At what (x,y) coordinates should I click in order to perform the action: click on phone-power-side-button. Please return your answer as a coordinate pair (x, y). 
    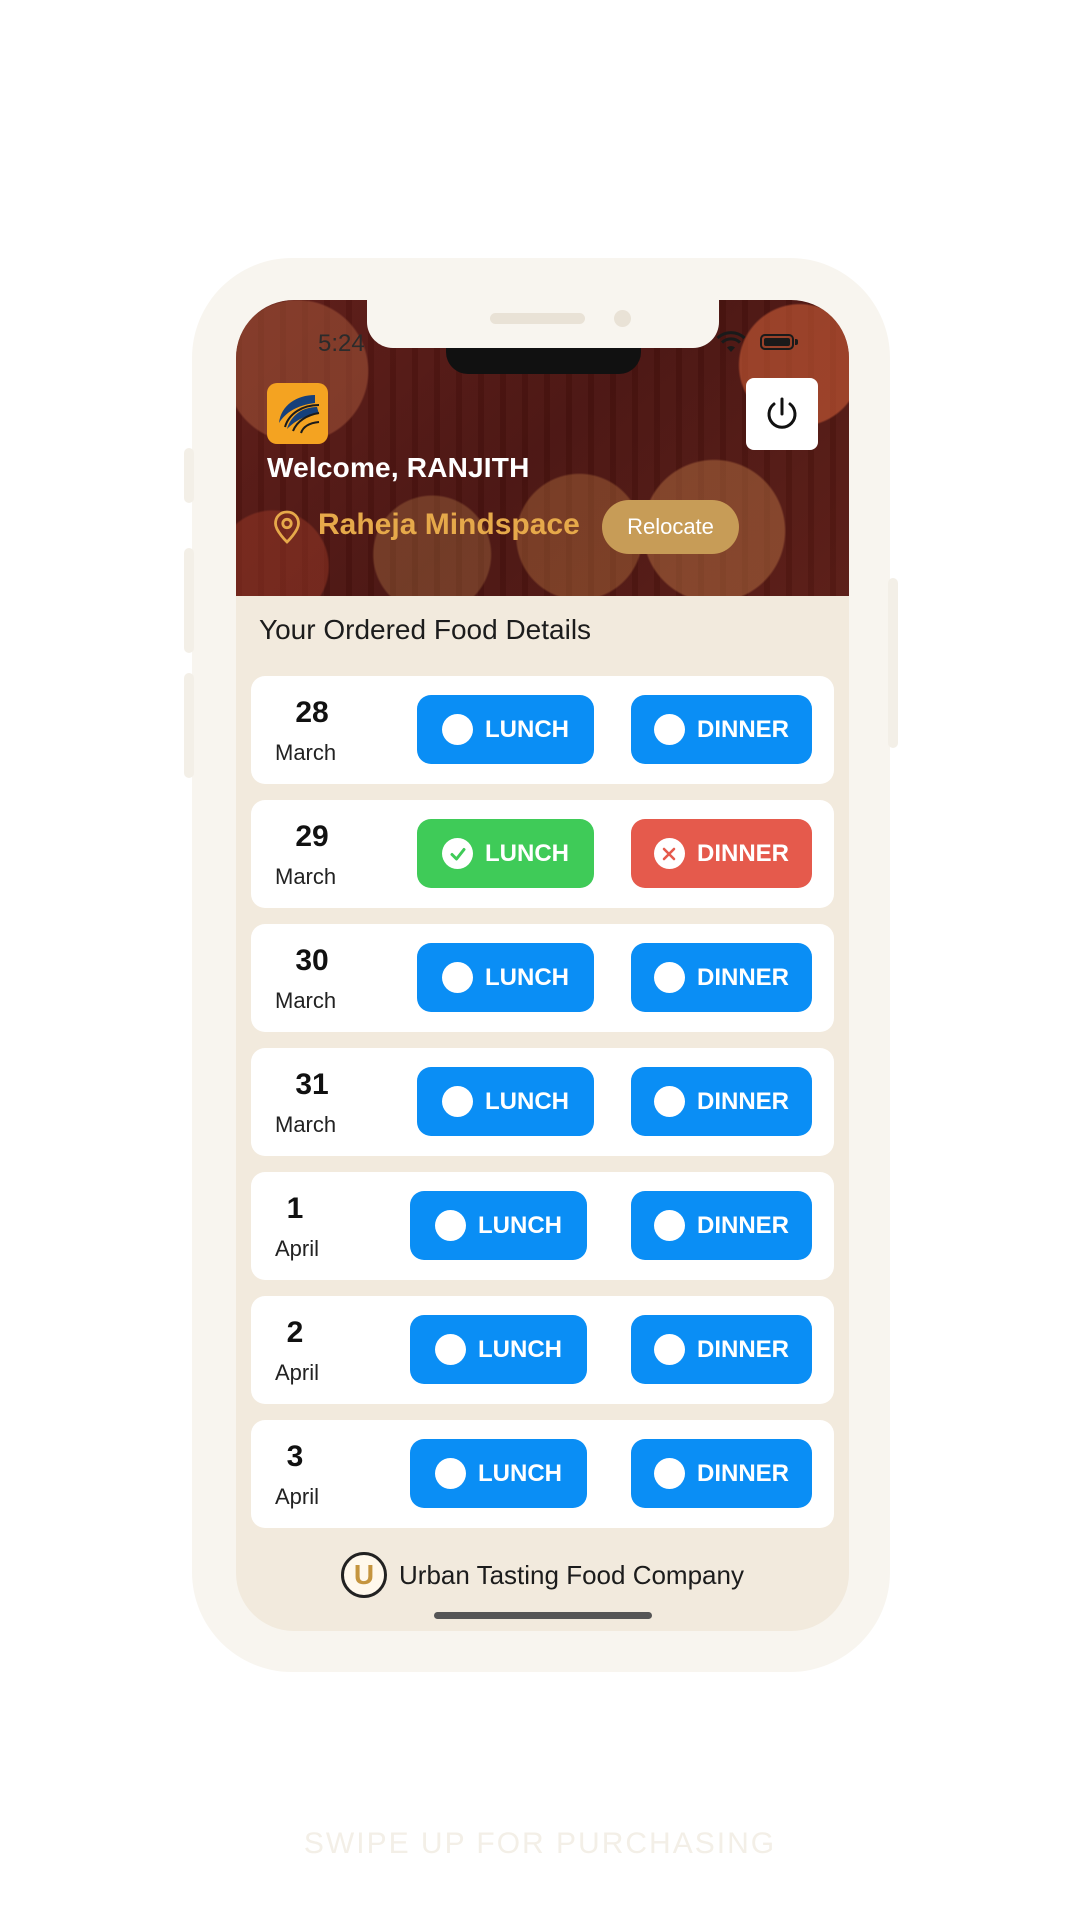
    Looking at the image, I should click on (893, 663).